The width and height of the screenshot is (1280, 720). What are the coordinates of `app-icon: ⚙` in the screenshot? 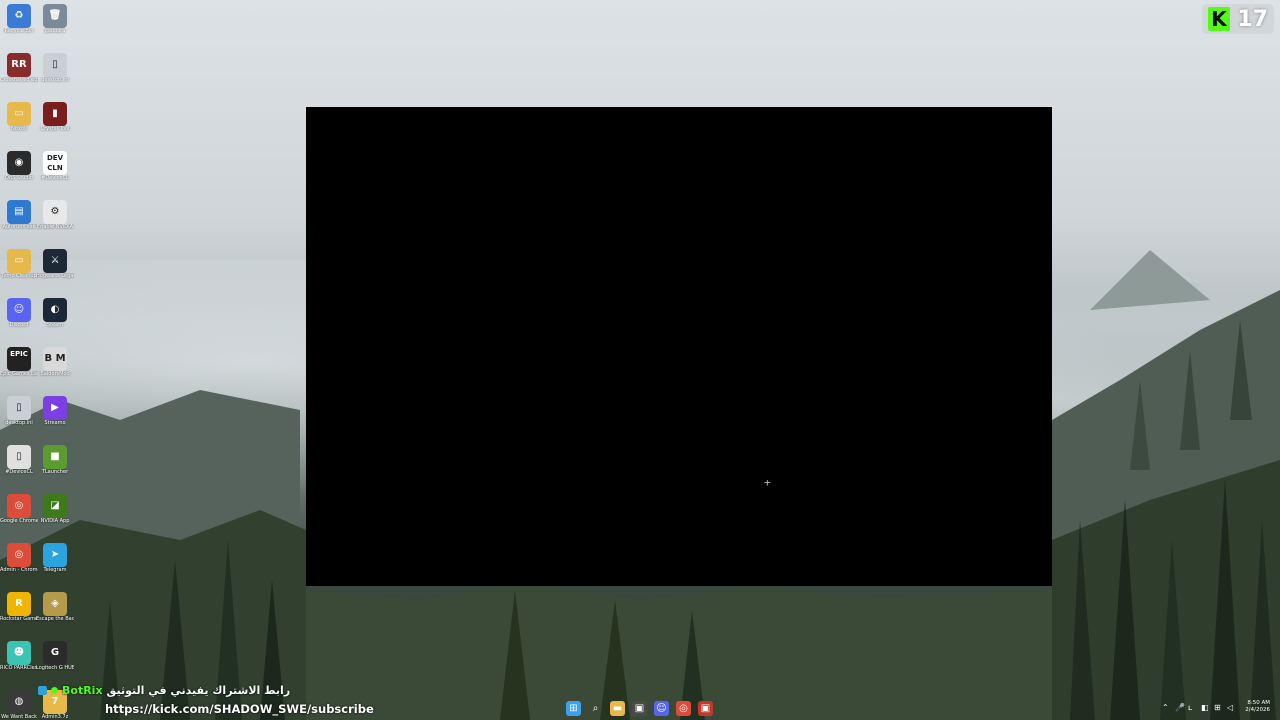 It's located at (55, 212).